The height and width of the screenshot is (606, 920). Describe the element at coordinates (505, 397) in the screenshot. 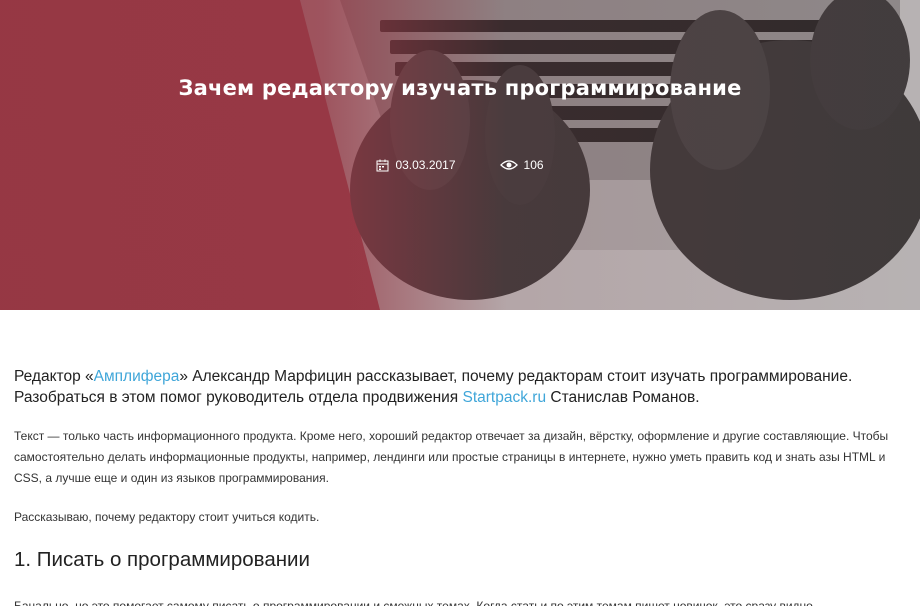

I see `startpack-link: Startpack.ru` at that location.